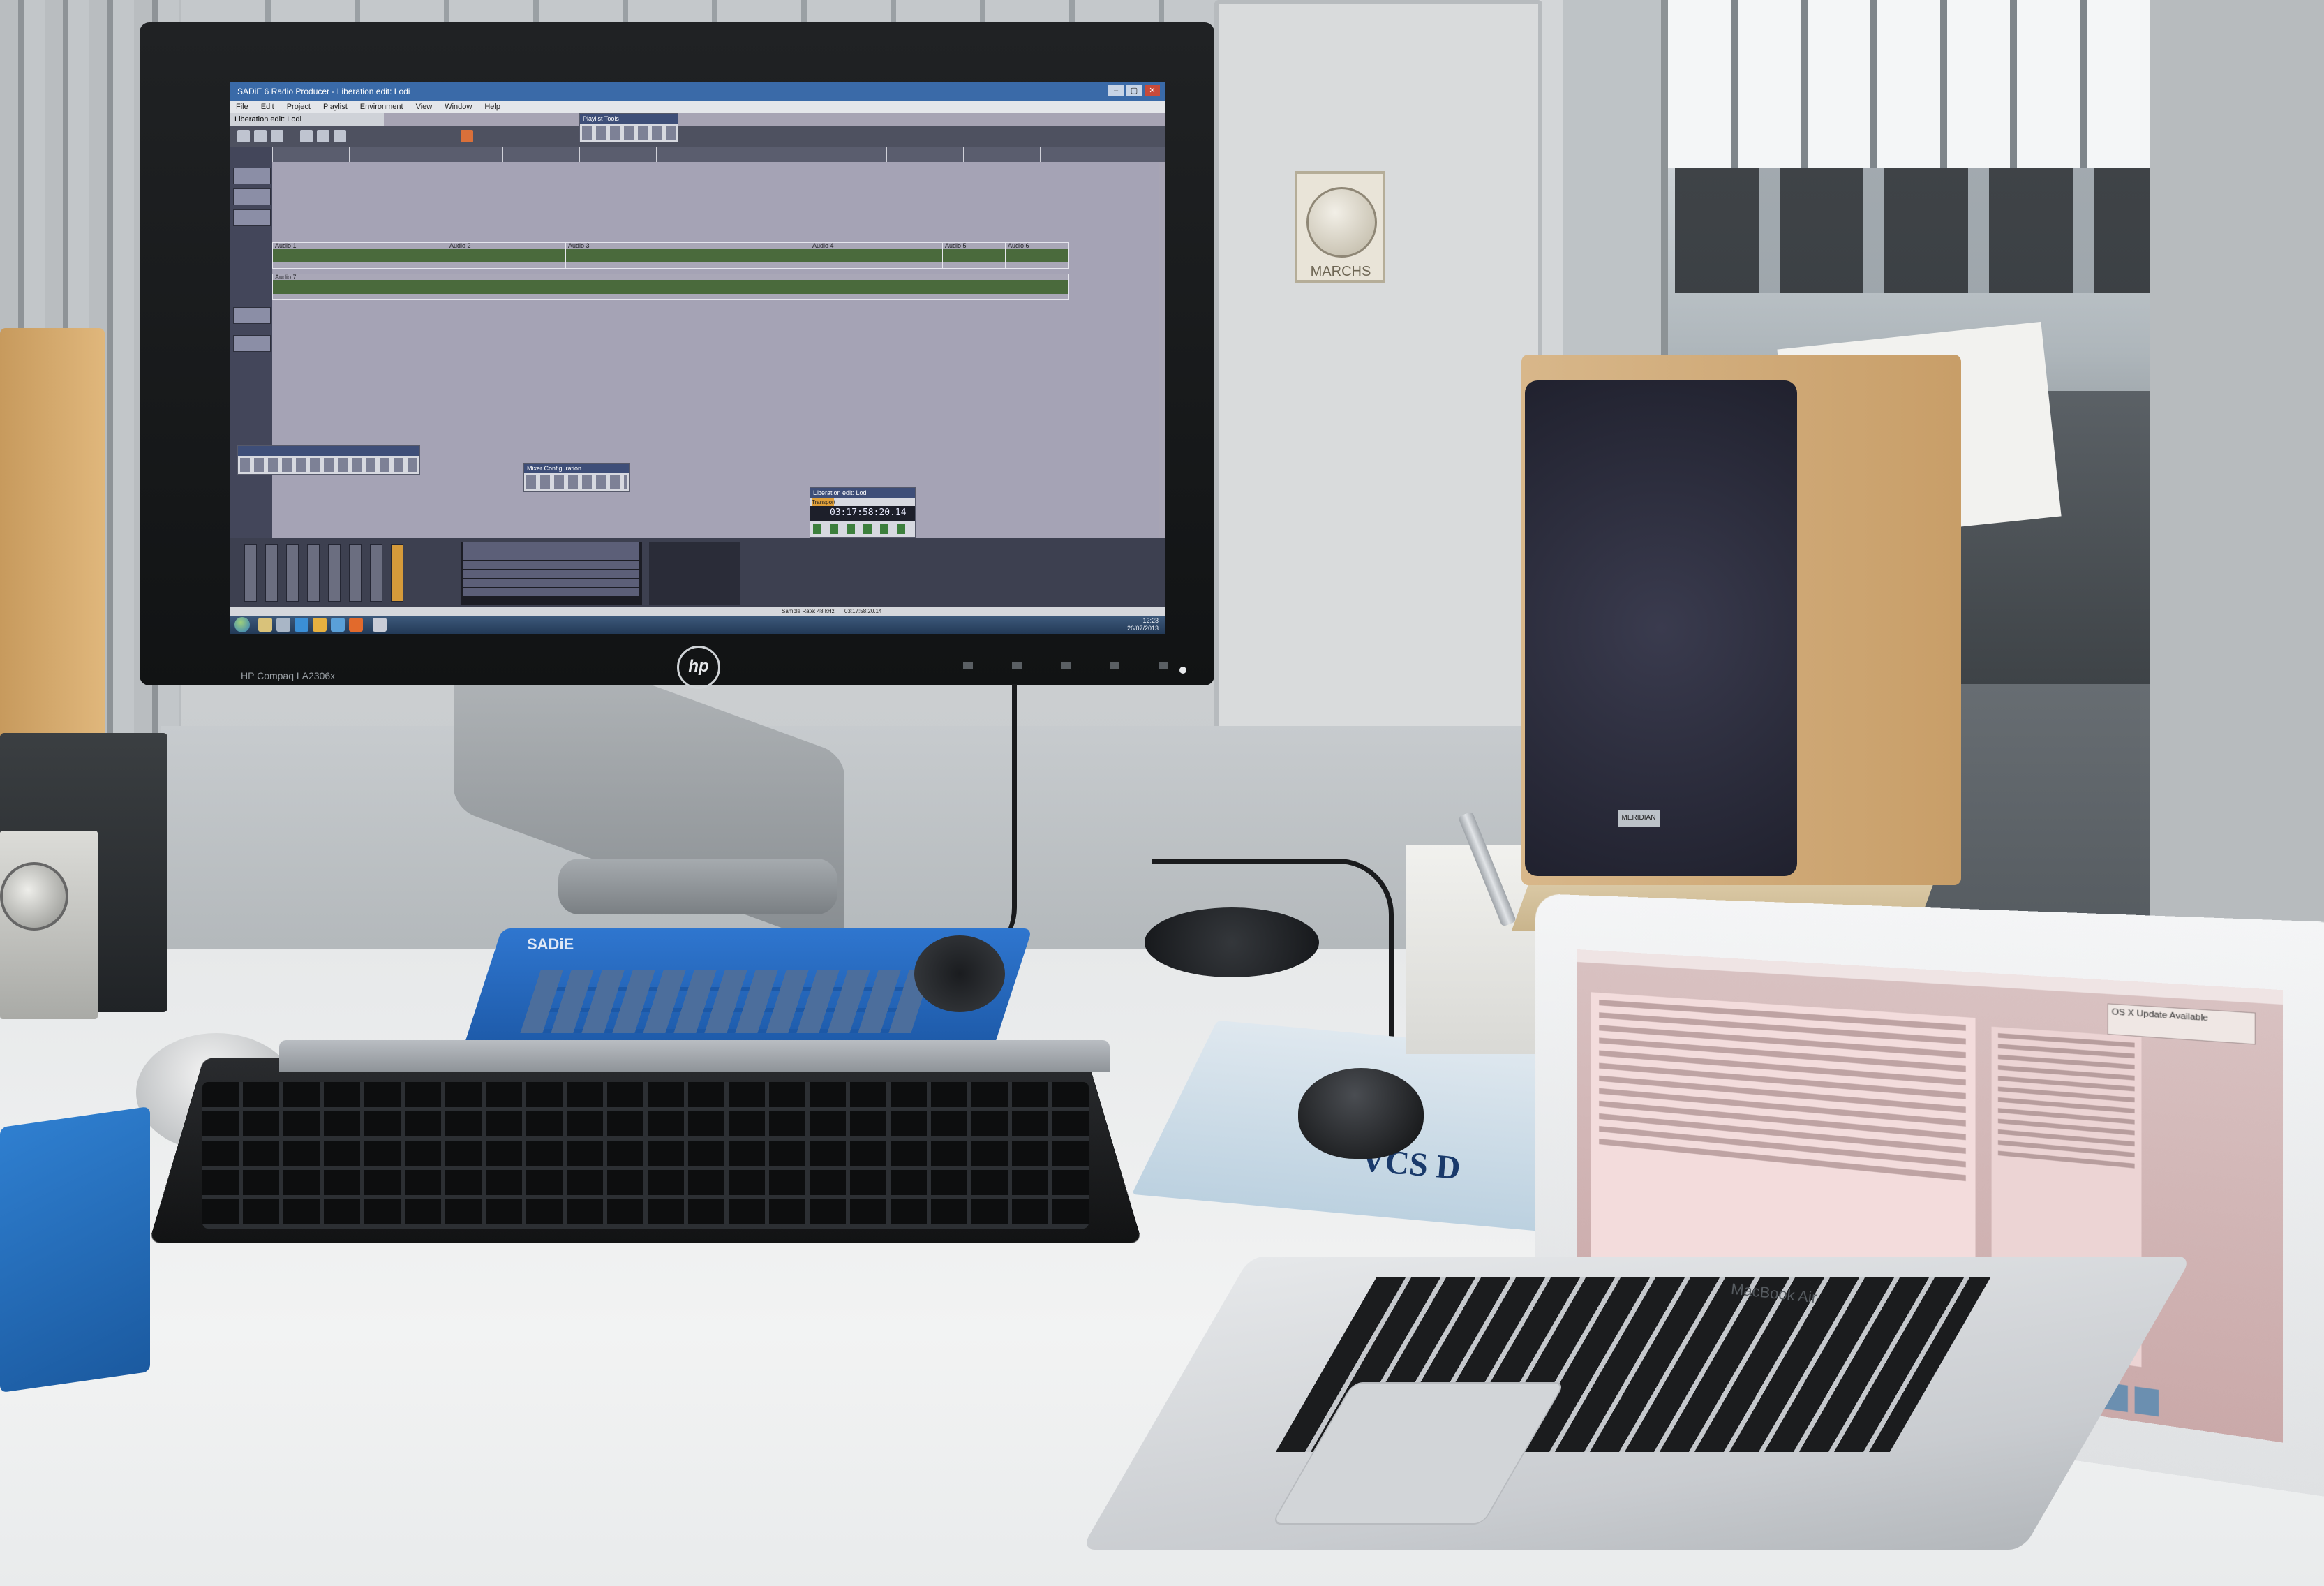 The width and height of the screenshot is (2324, 1586). I want to click on system-clock: 12:23 26/07/2013, so click(1143, 624).